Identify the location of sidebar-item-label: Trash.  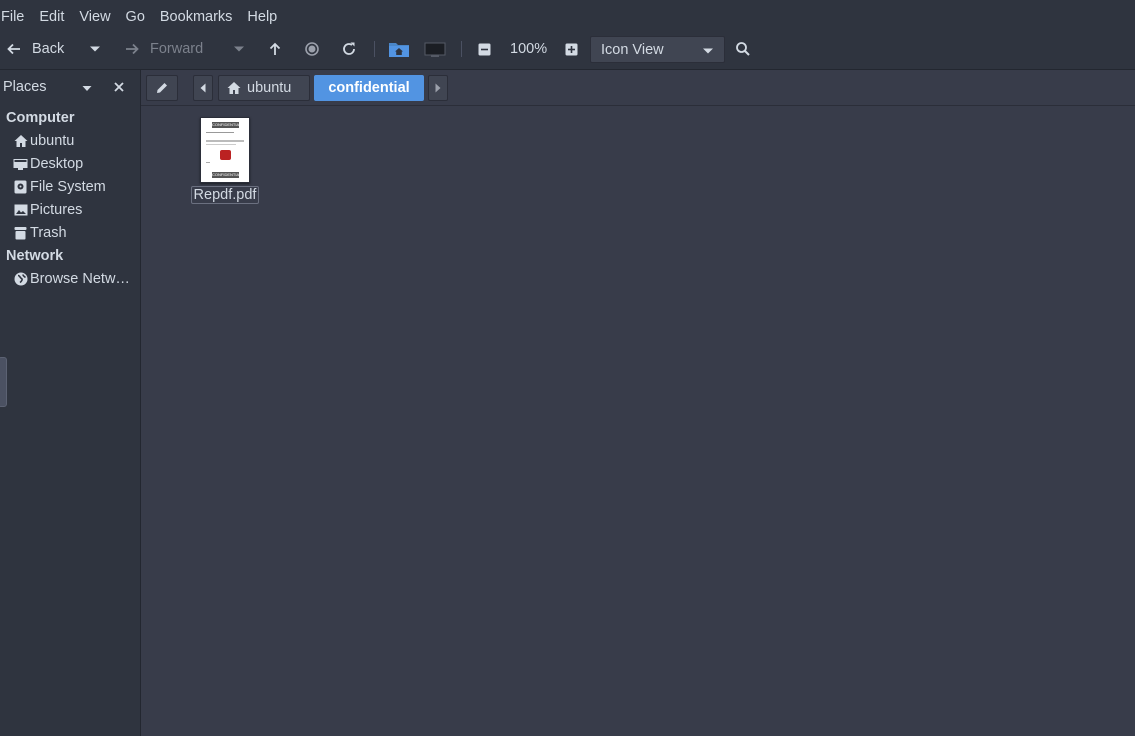
(48, 233).